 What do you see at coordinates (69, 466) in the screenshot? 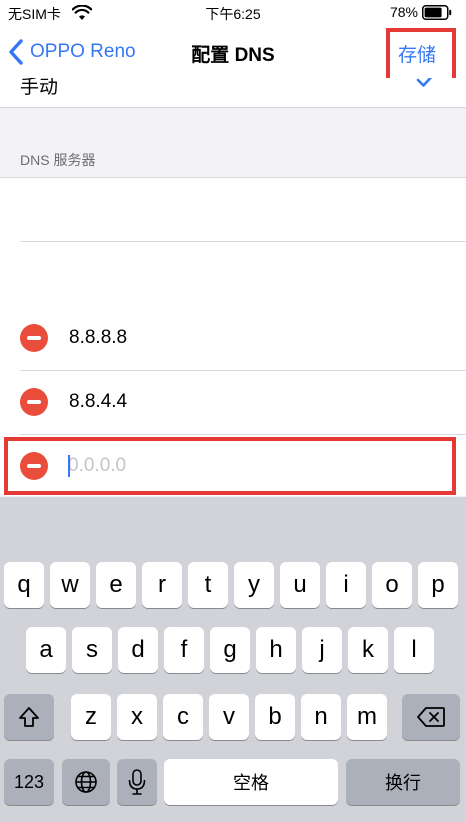
I see `text-caret` at bounding box center [69, 466].